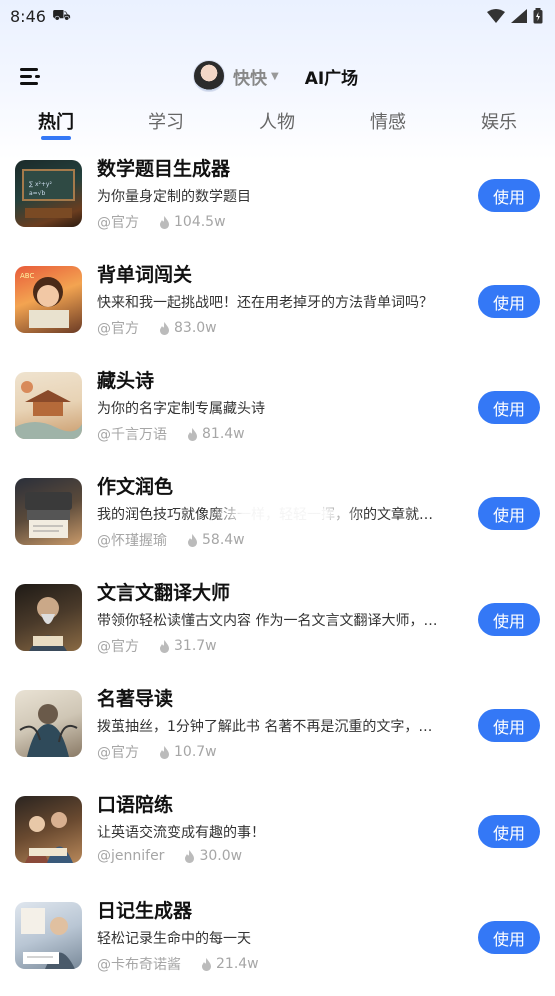 This screenshot has width=555, height=996. What do you see at coordinates (538, 16) in the screenshot?
I see `battery-icon` at bounding box center [538, 16].